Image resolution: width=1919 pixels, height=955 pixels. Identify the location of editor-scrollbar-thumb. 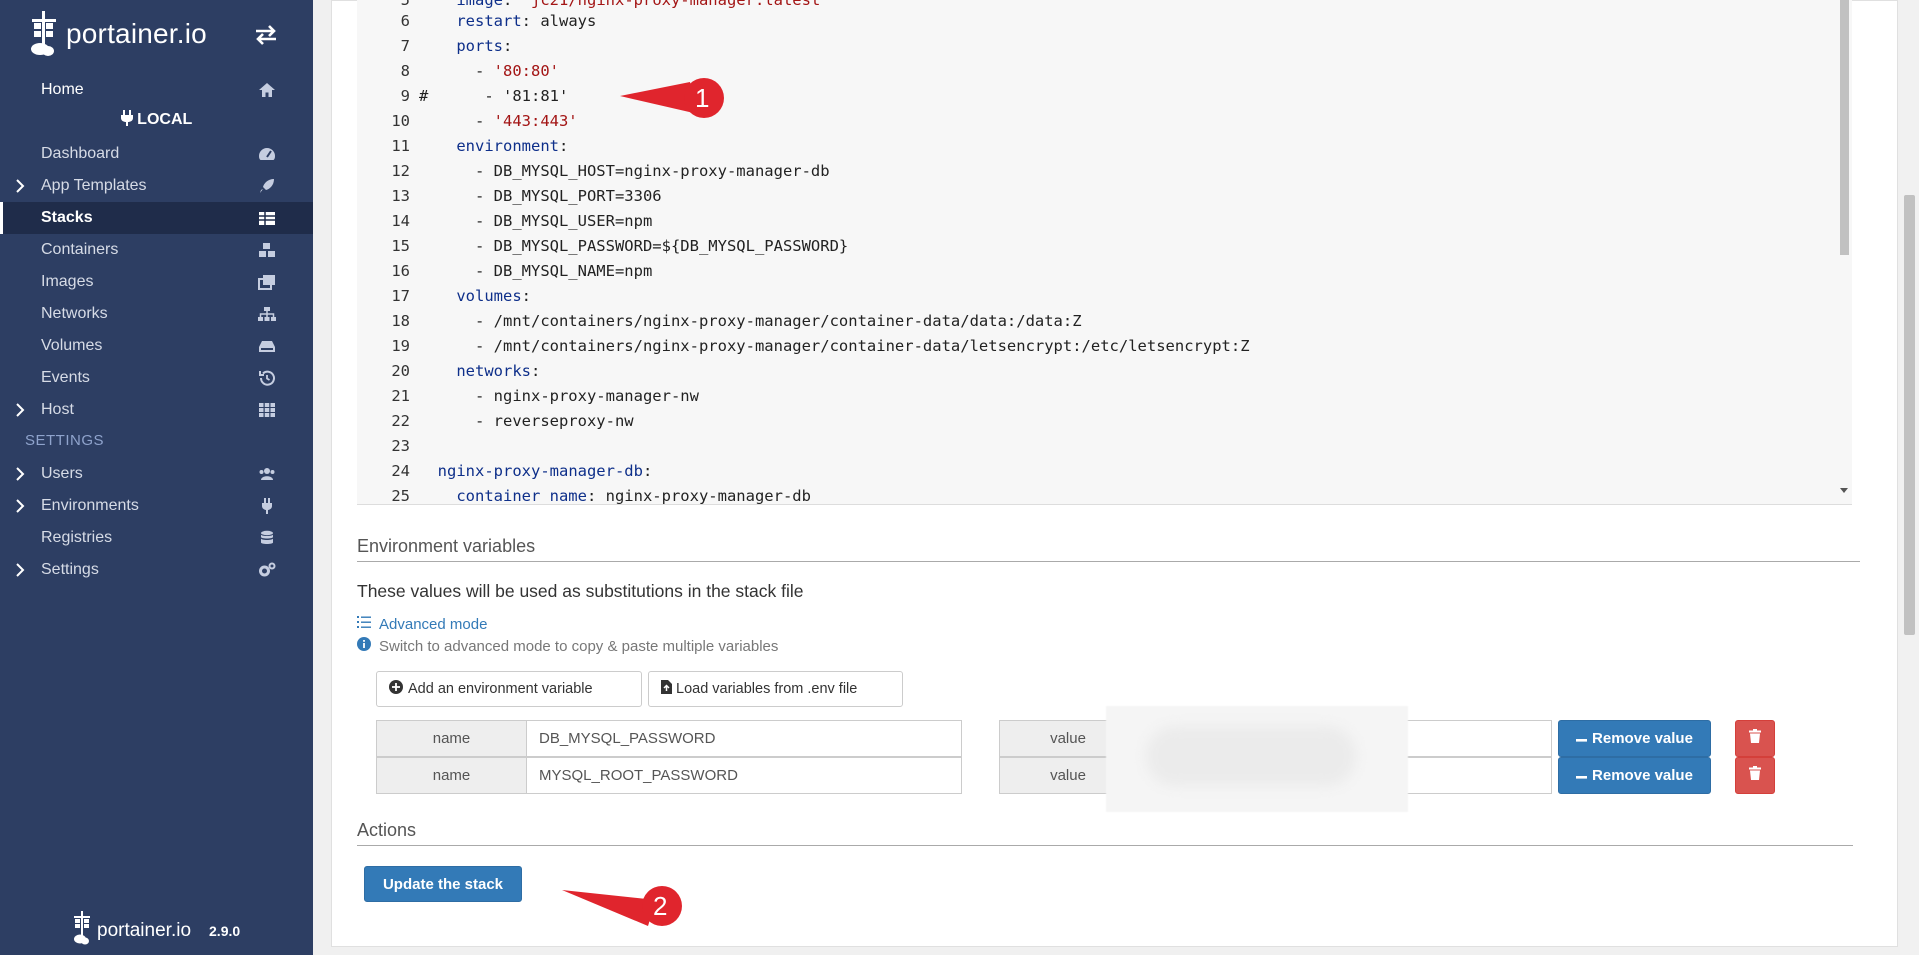
(1844, 127).